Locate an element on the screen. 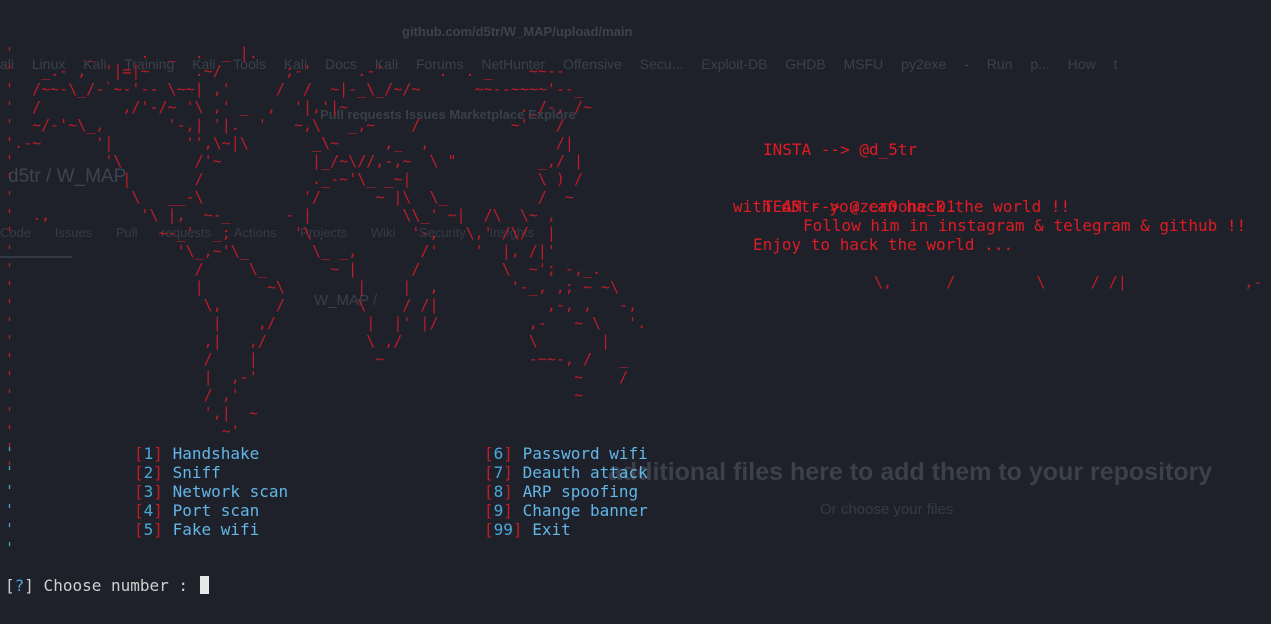  menu-item-number: 6 is located at coordinates (498, 453).